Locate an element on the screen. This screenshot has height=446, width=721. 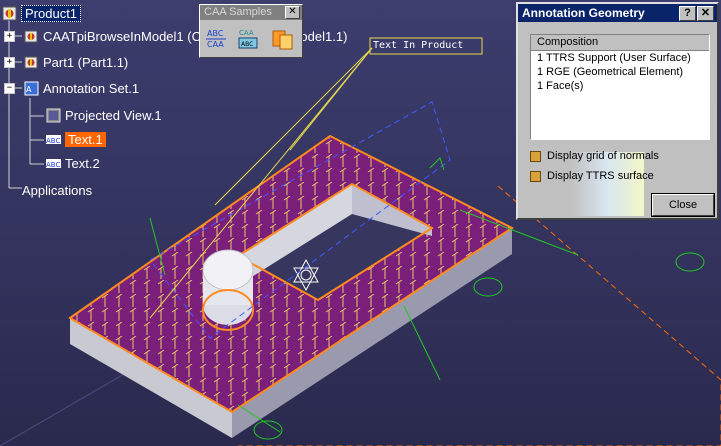
tree-item-text2: ABC Text.2 is located at coordinates (73, 163).